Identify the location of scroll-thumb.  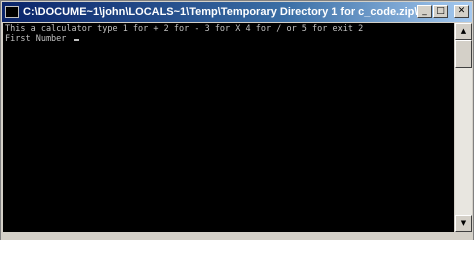
(463, 54).